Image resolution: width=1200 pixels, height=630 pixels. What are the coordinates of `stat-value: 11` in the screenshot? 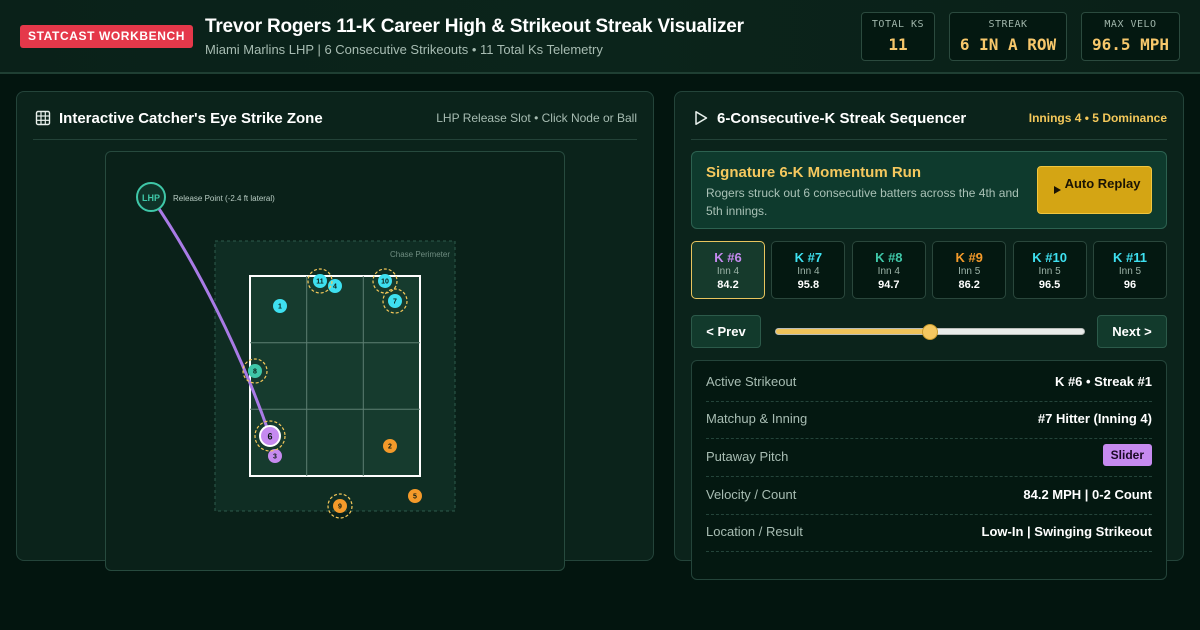 It's located at (898, 44).